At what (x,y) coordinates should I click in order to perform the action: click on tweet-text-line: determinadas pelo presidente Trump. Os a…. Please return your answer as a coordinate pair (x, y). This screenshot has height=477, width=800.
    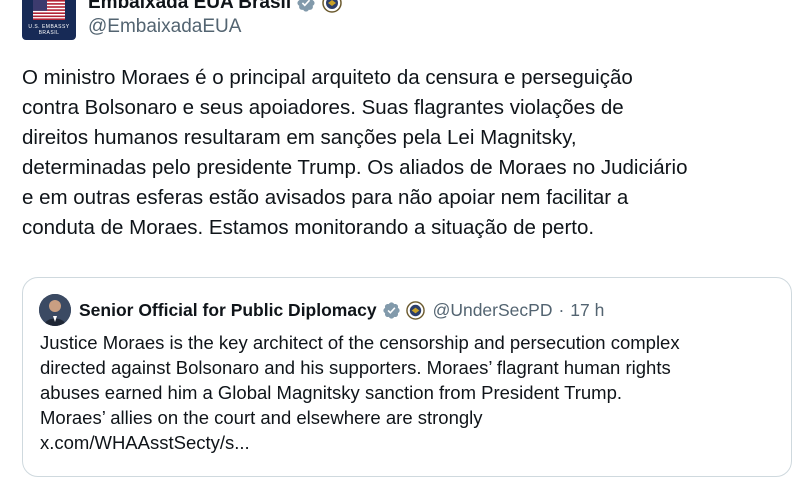
    Looking at the image, I should click on (355, 167).